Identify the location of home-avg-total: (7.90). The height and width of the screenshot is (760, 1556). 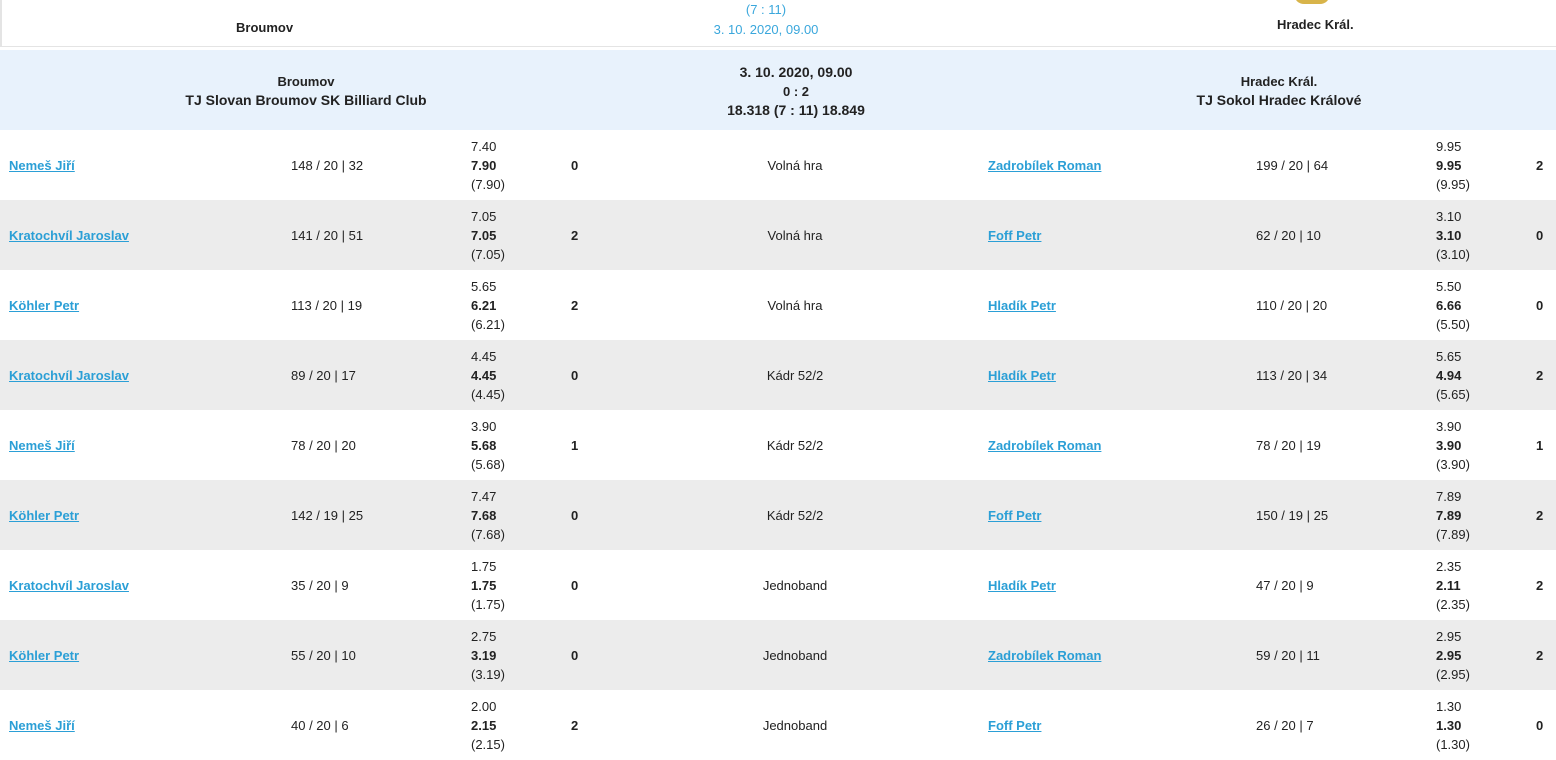
(488, 184).